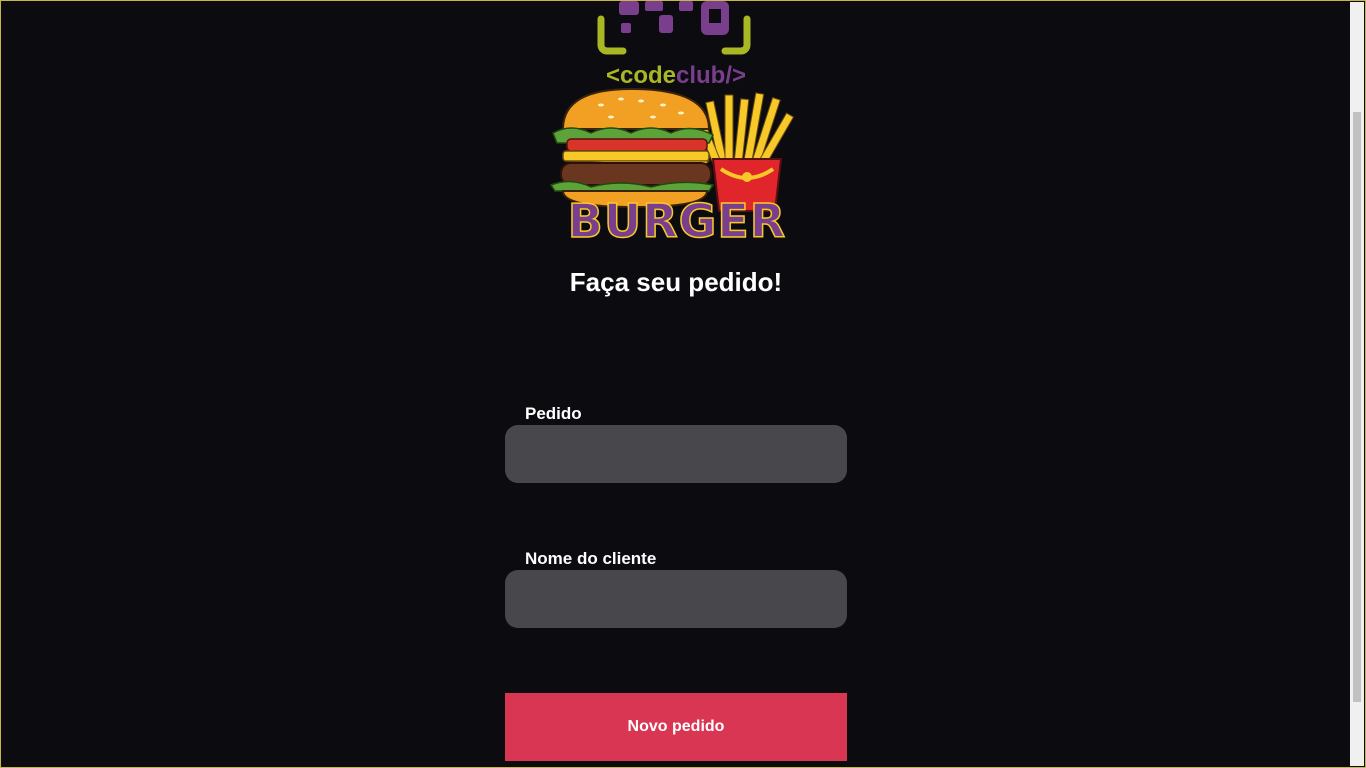 The height and width of the screenshot is (768, 1366). I want to click on burger-icon, so click(632, 148).